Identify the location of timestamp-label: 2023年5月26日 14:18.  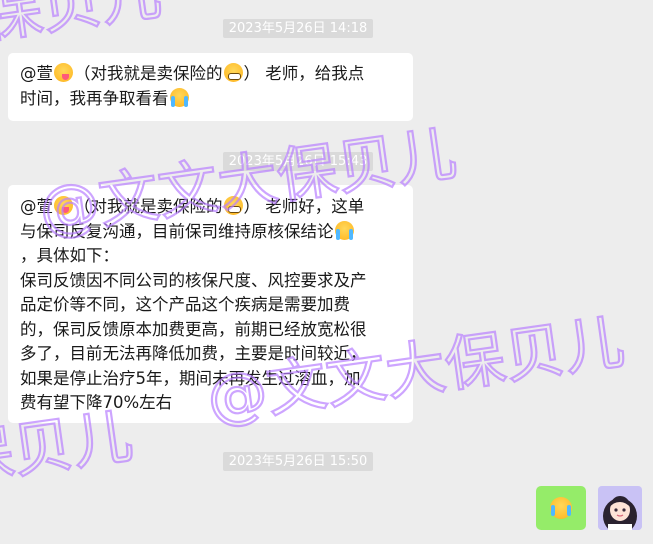
(298, 28).